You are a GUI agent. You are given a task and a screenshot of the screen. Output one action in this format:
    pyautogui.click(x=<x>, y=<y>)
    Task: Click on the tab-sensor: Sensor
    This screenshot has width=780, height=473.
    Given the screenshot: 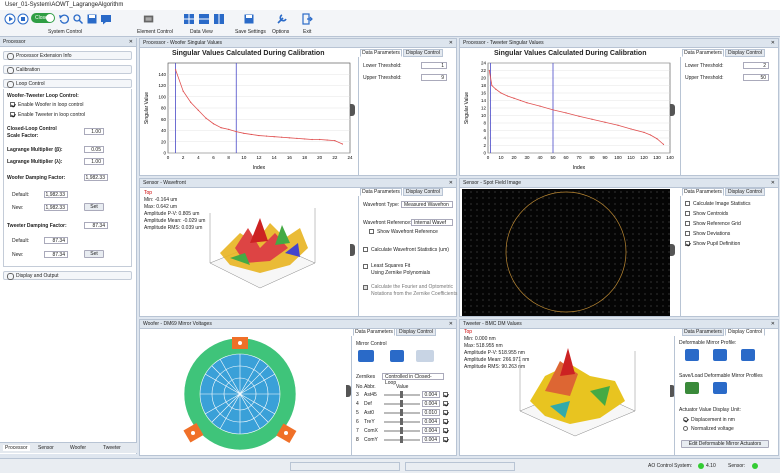 What is the action you would take?
    pyautogui.click(x=46, y=448)
    